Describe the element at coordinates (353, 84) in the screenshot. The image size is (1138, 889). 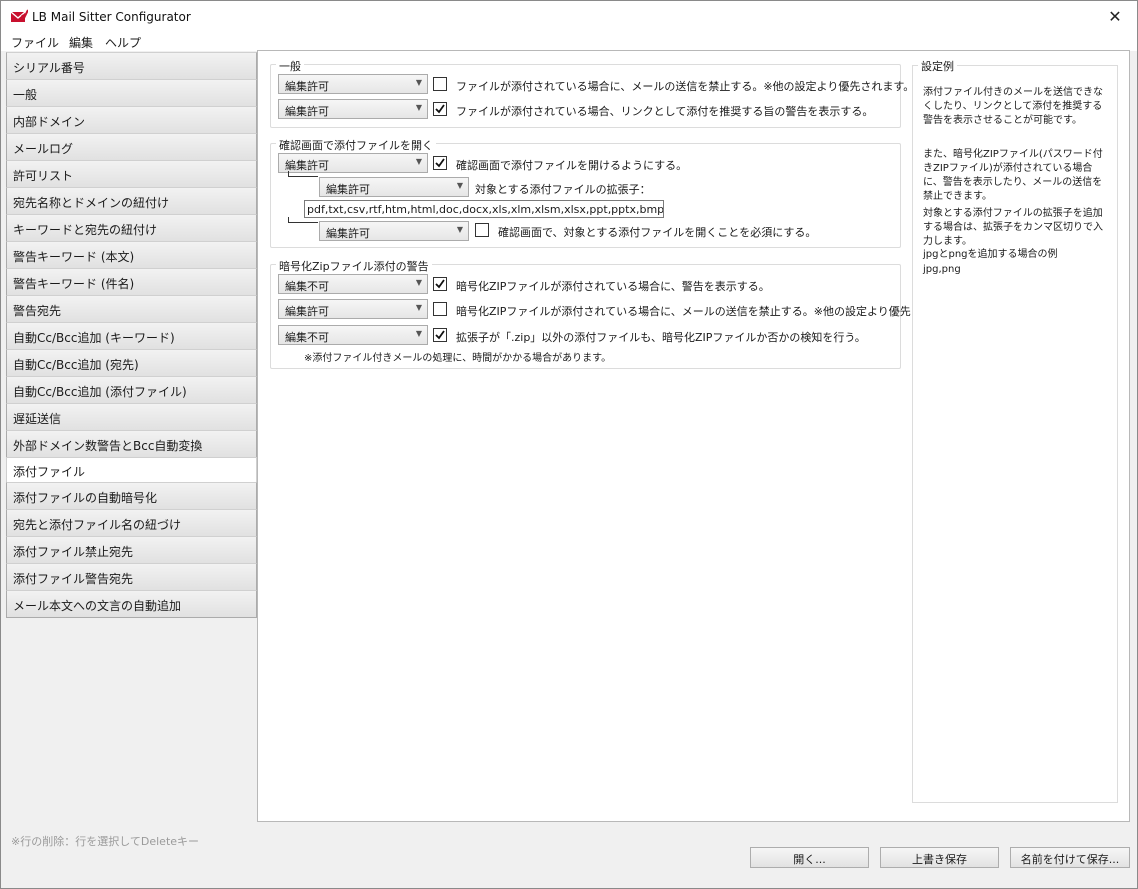
I see `general-row1-dropdown: 編集許可 ▼` at that location.